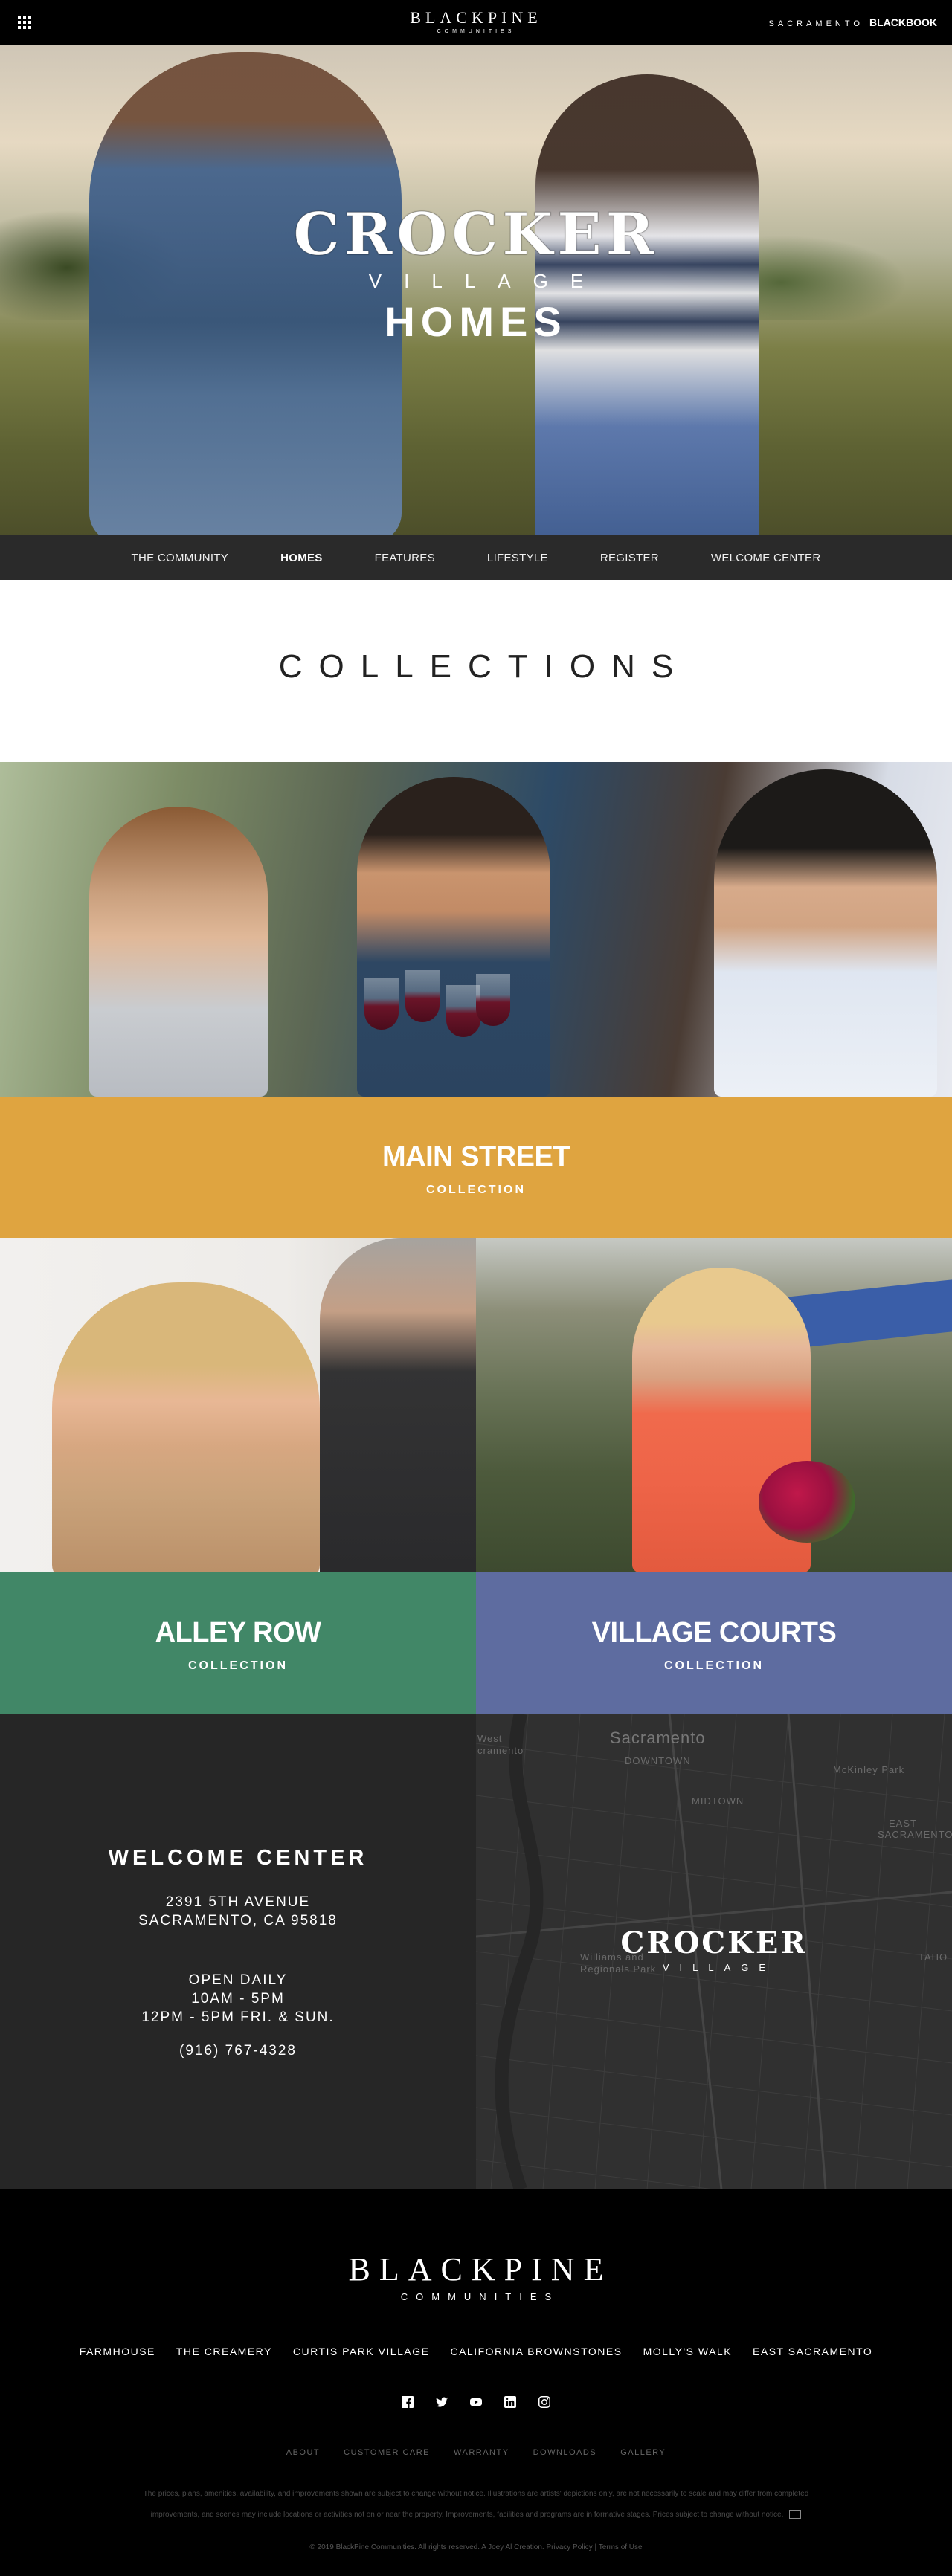 Image resolution: width=952 pixels, height=2576 pixels. What do you see at coordinates (719, 1967) in the screenshot?
I see `map-logo-village: VILLAGE` at bounding box center [719, 1967].